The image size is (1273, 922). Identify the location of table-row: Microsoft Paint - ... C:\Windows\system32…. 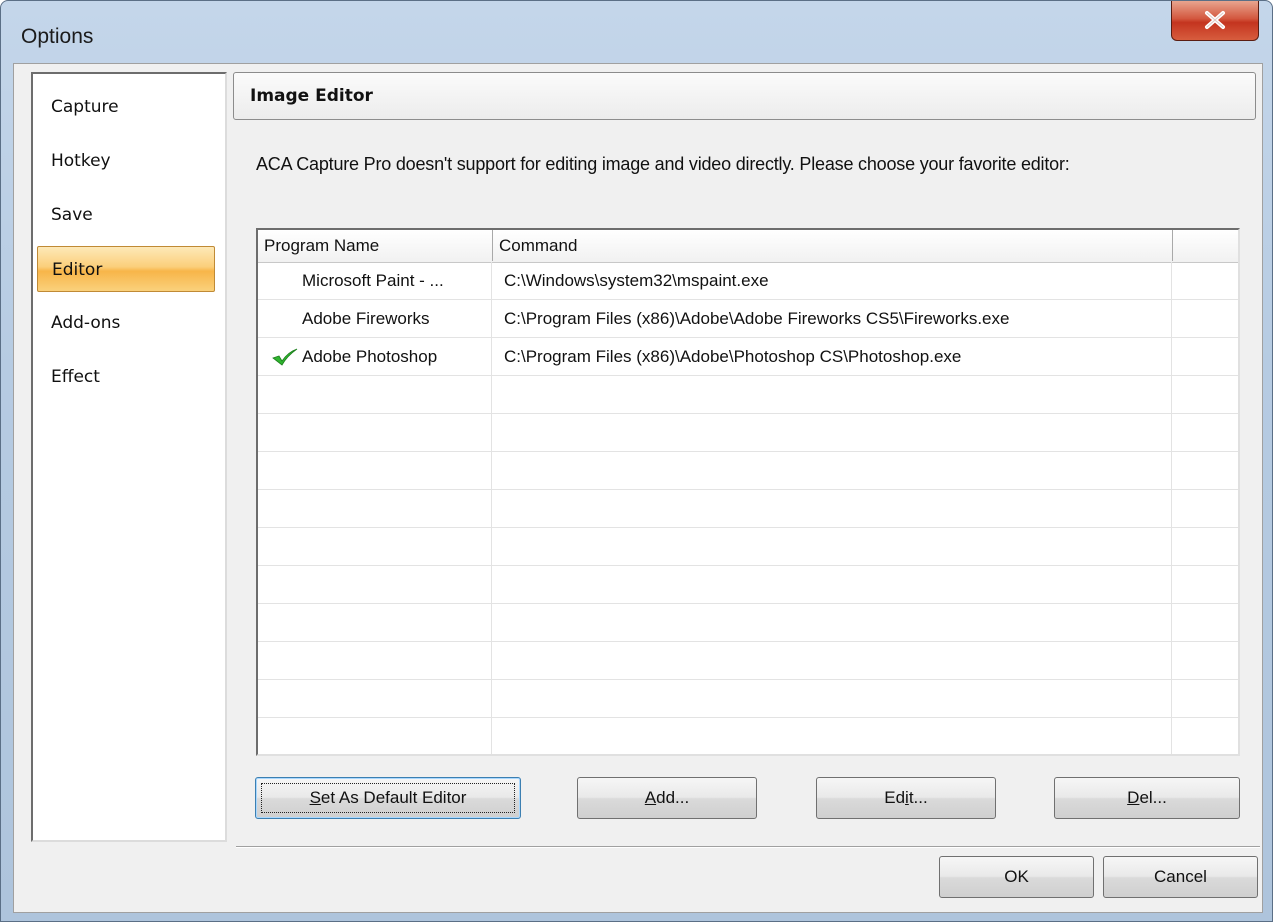
(748, 281).